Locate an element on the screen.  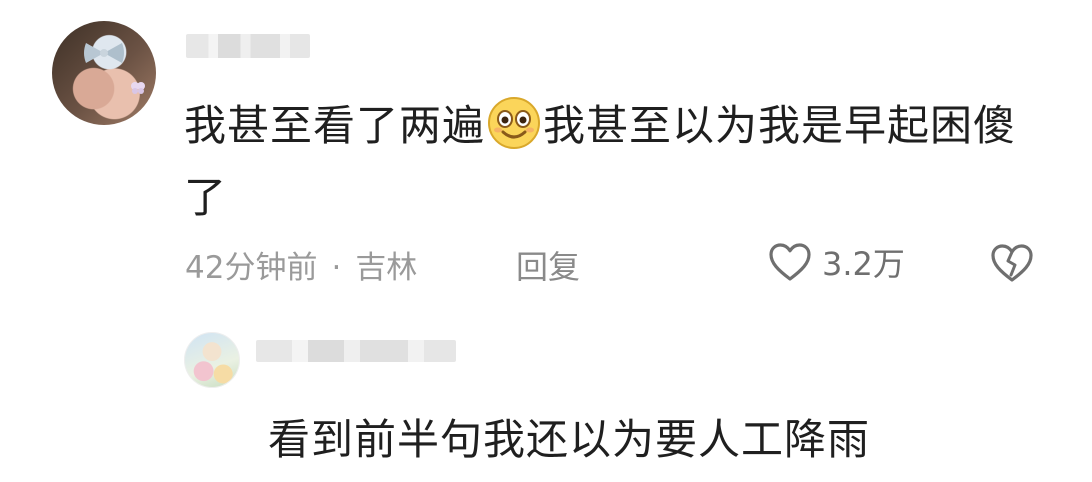
reply-avatar is located at coordinates (212, 360).